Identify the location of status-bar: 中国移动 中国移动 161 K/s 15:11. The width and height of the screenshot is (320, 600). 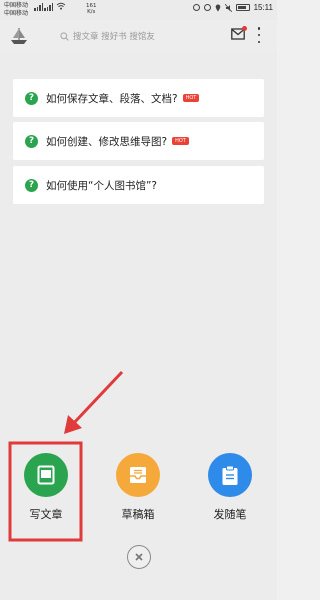
(138, 10).